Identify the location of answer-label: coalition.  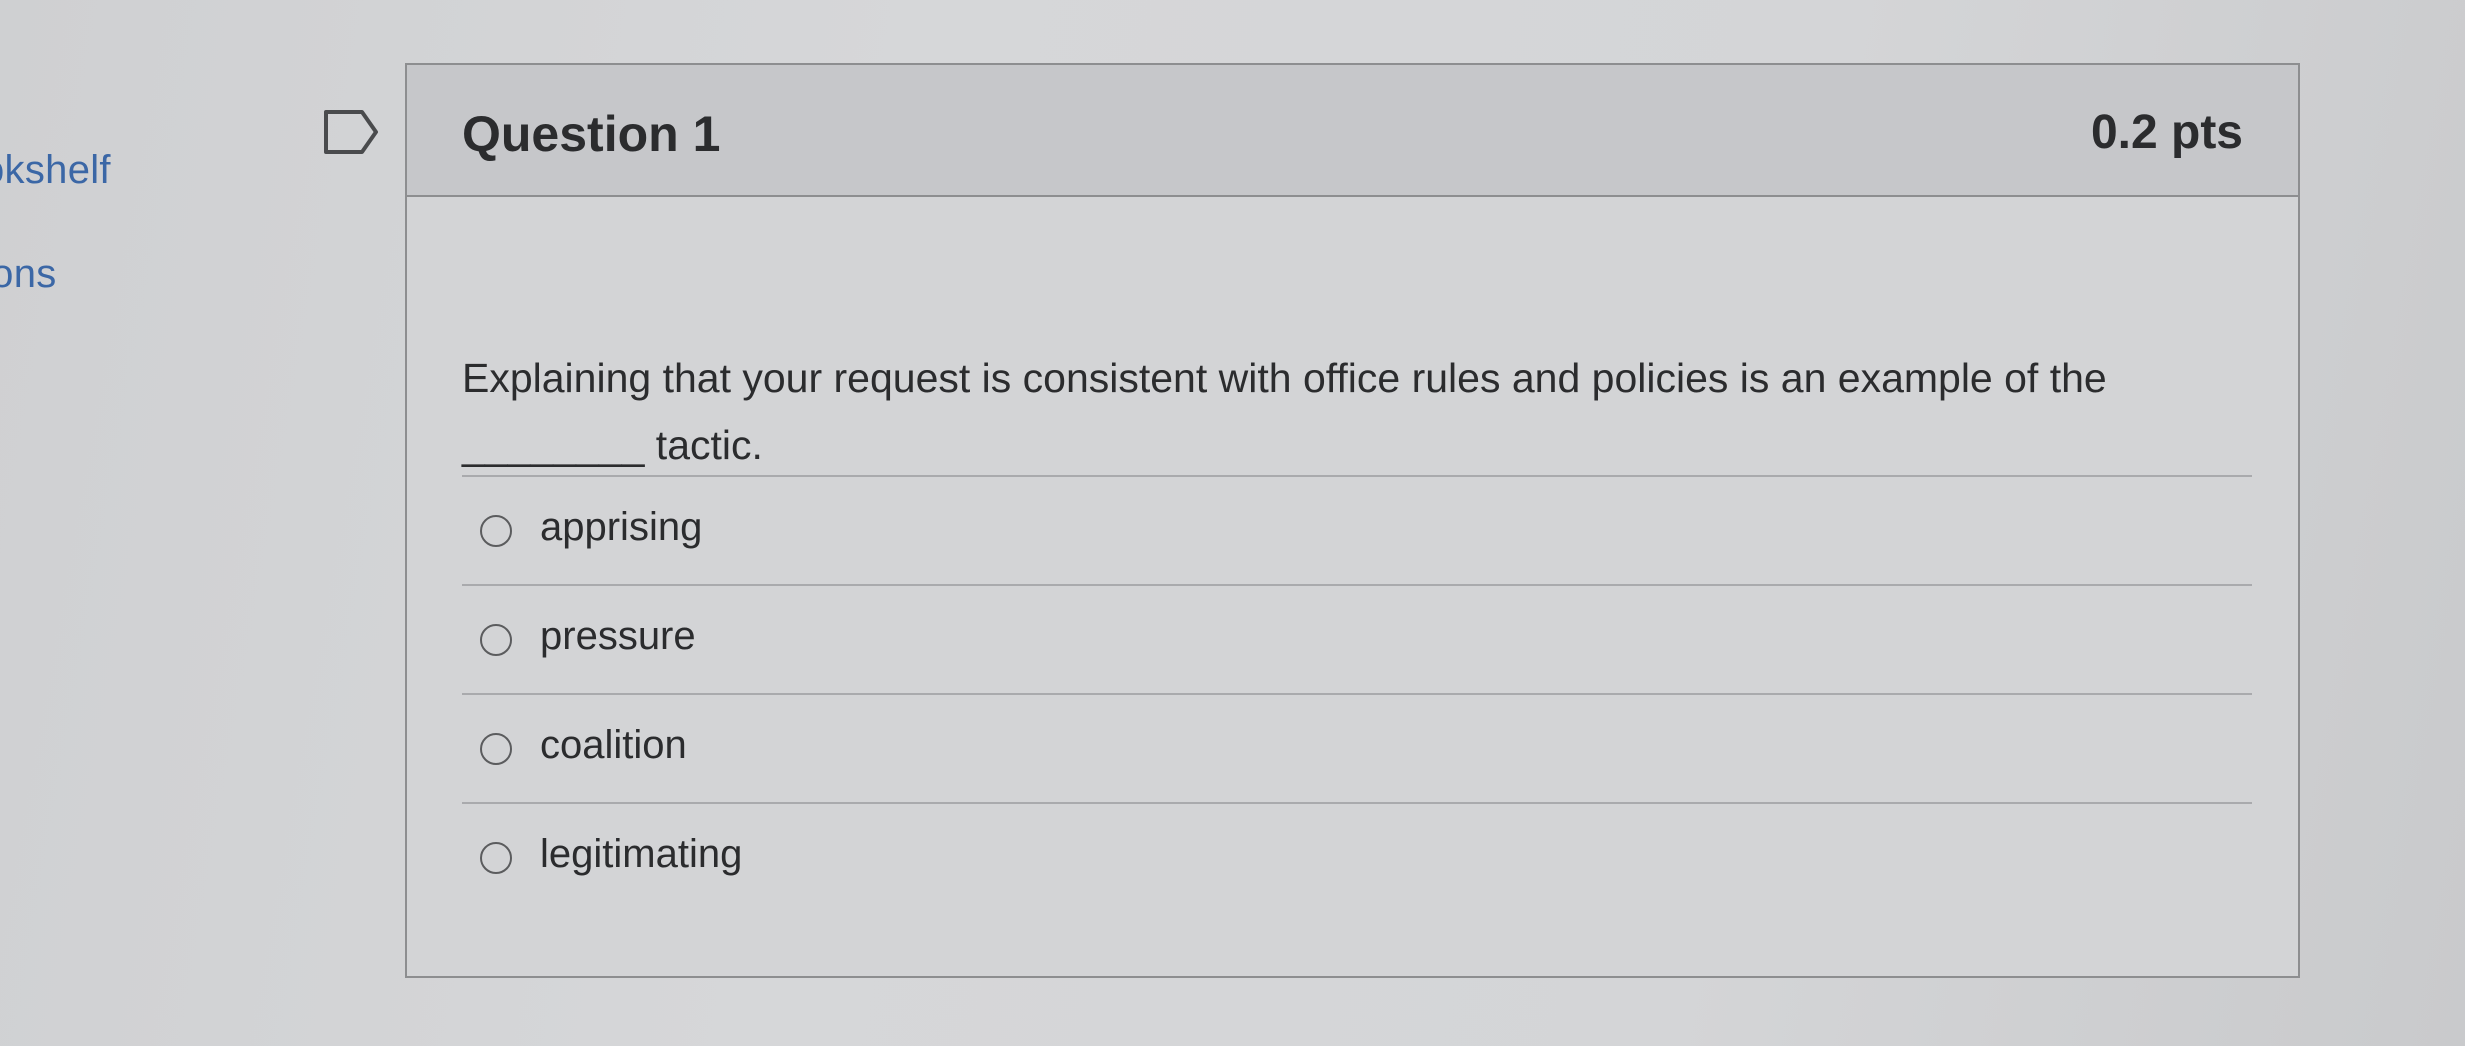
(613, 745).